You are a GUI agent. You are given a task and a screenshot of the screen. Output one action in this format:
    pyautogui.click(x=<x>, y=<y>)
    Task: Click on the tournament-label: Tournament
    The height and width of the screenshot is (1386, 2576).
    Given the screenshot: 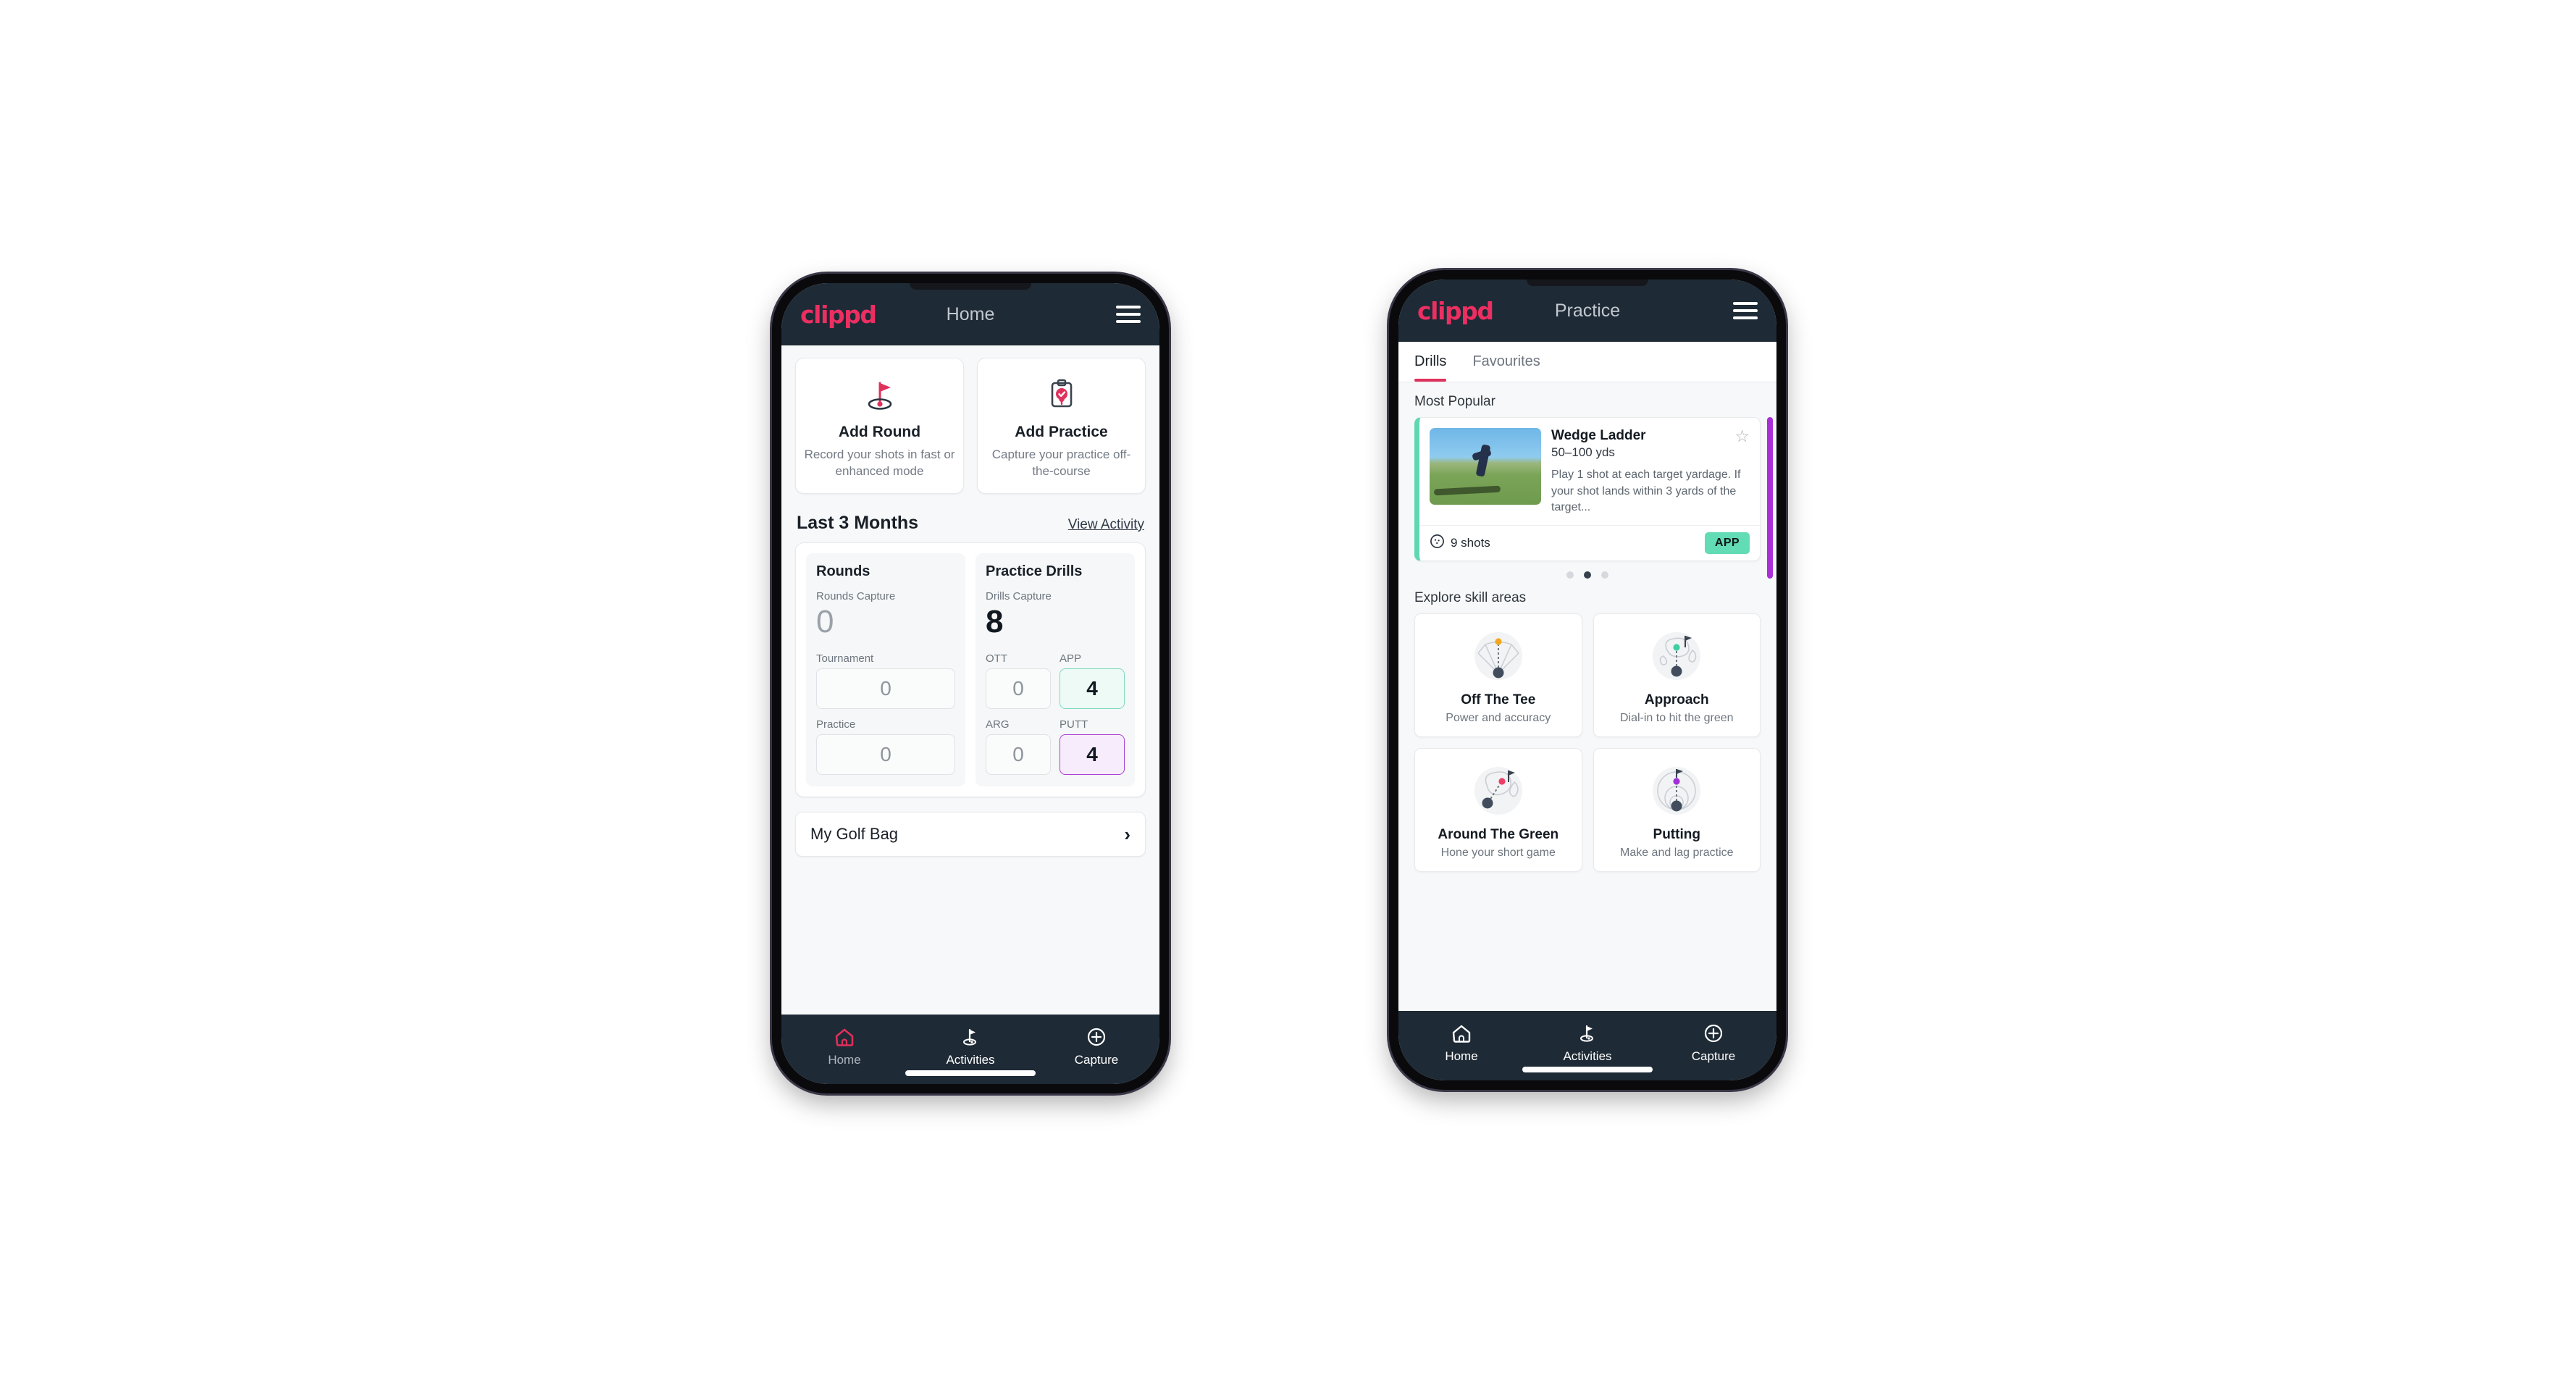 What is the action you would take?
    pyautogui.click(x=845, y=658)
    